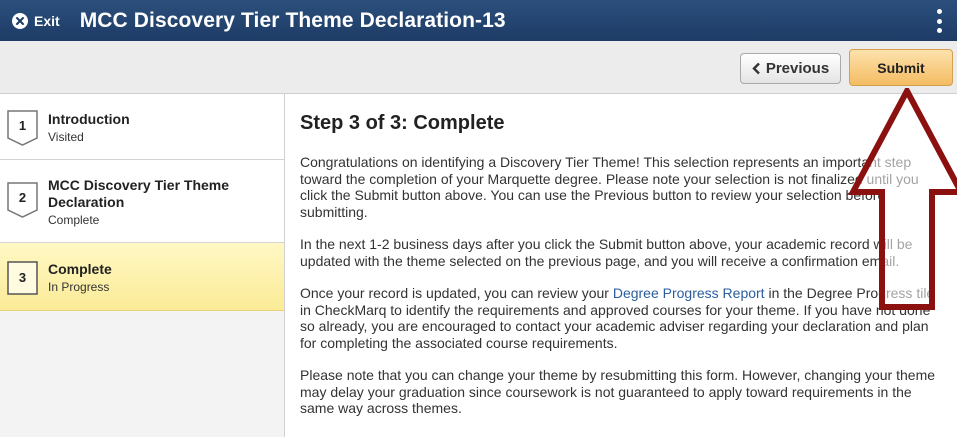 Image resolution: width=957 pixels, height=437 pixels. Describe the element at coordinates (79, 287) in the screenshot. I see `step-status: In Progress` at that location.